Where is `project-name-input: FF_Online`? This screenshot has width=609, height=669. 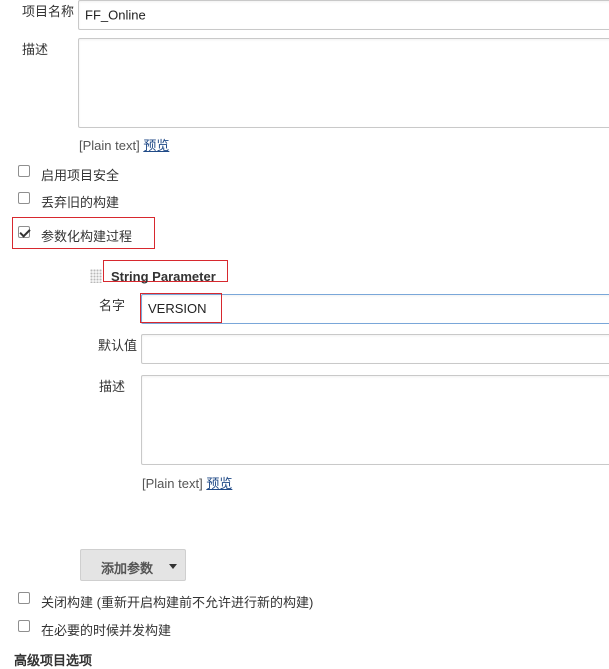 project-name-input: FF_Online is located at coordinates (343, 15).